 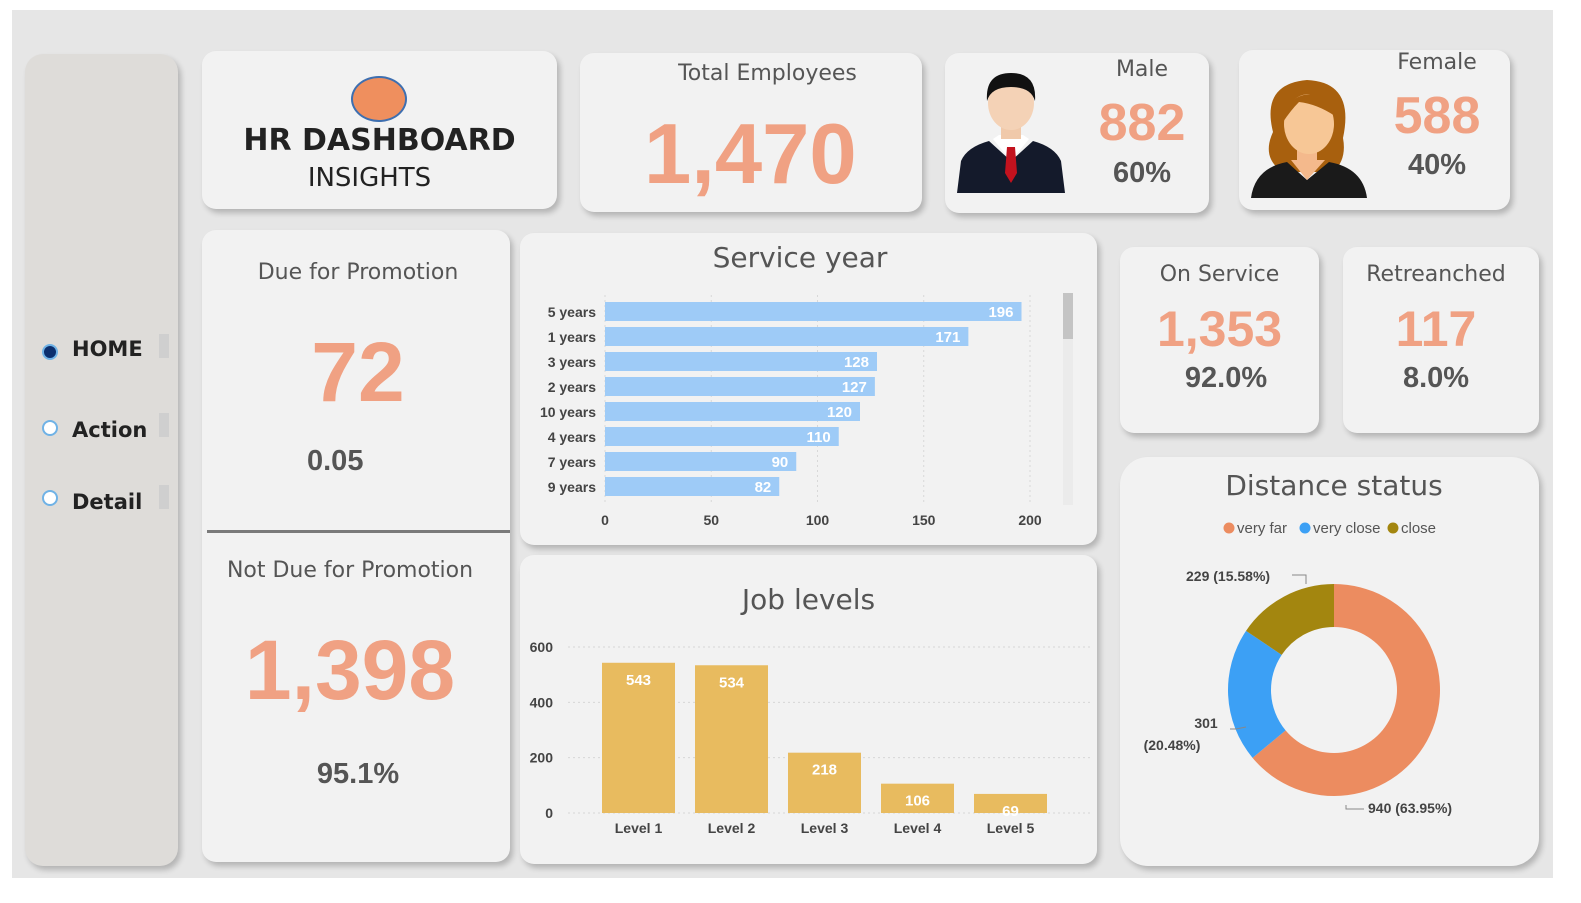 I want to click on female-value: 588, so click(x=1437, y=116).